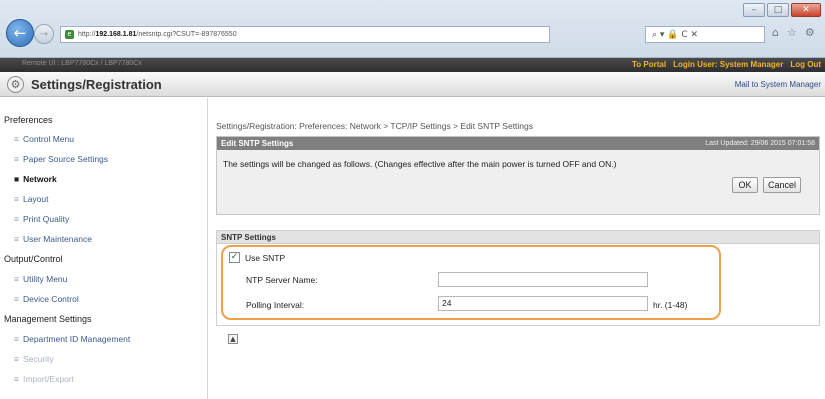 Image resolution: width=825 pixels, height=399 pixels. I want to click on sidebar-item-utility-menu: ≡ Utility Menu, so click(40, 279).